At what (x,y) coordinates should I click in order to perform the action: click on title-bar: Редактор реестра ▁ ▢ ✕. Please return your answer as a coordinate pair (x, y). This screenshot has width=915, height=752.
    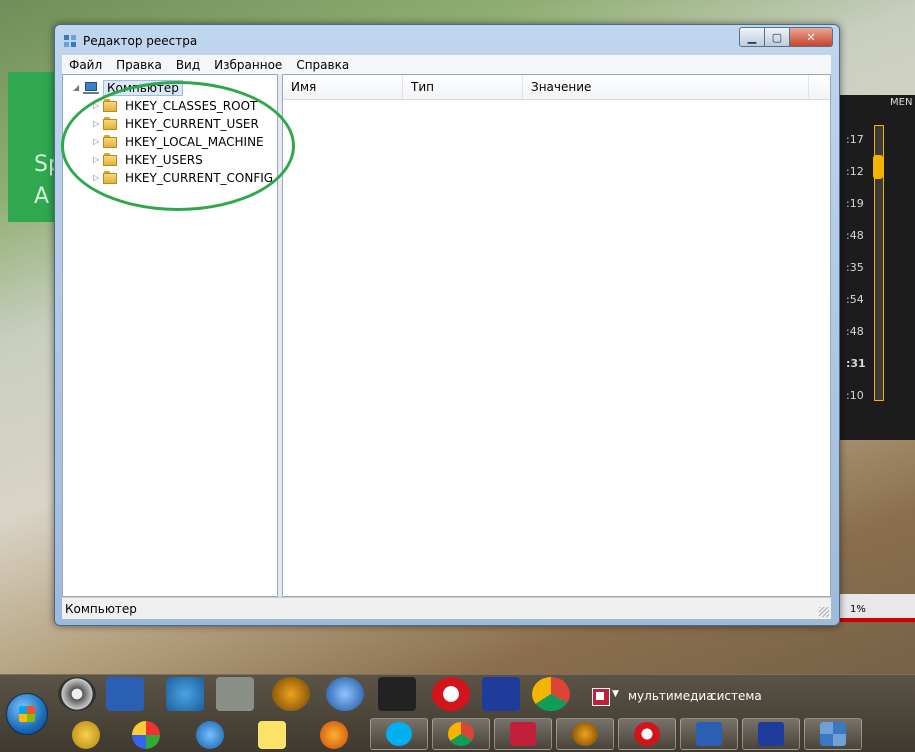
    Looking at the image, I should click on (447, 40).